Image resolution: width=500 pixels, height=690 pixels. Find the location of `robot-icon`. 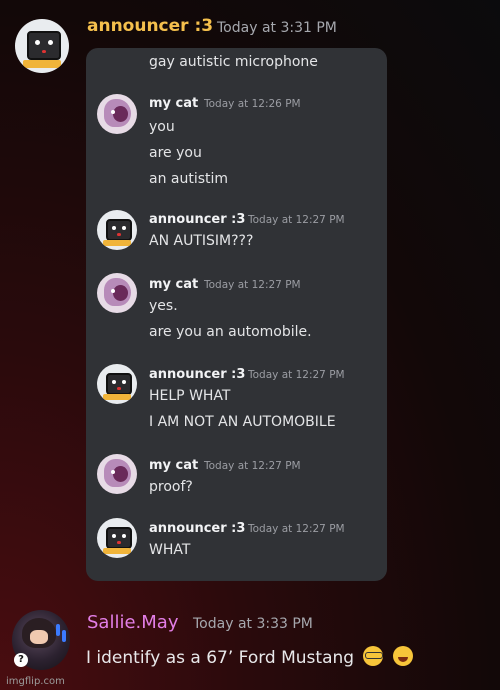

robot-icon is located at coordinates (44, 45).